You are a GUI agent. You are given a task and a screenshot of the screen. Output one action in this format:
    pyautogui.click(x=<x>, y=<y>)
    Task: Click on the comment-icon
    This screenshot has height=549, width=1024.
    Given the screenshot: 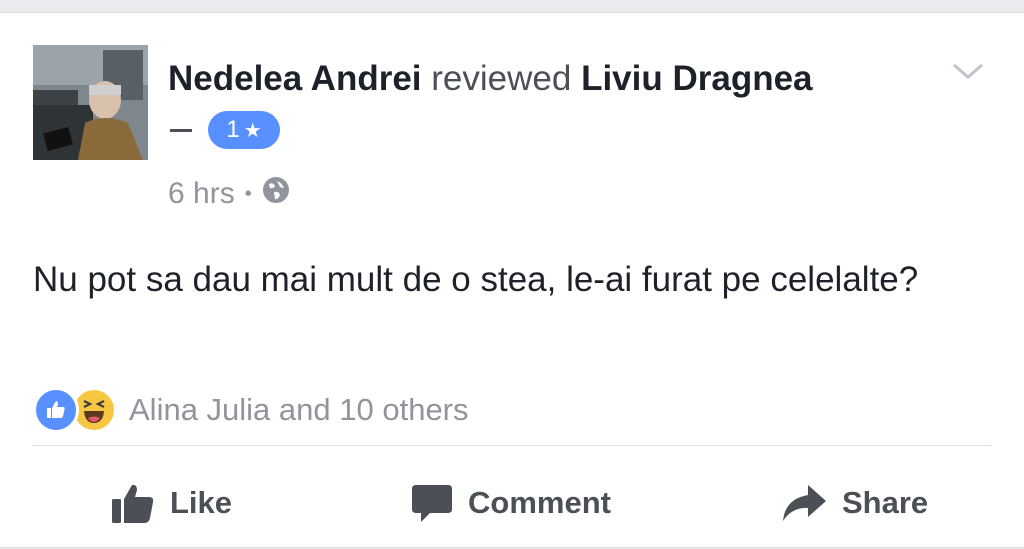 What is the action you would take?
    pyautogui.click(x=432, y=503)
    